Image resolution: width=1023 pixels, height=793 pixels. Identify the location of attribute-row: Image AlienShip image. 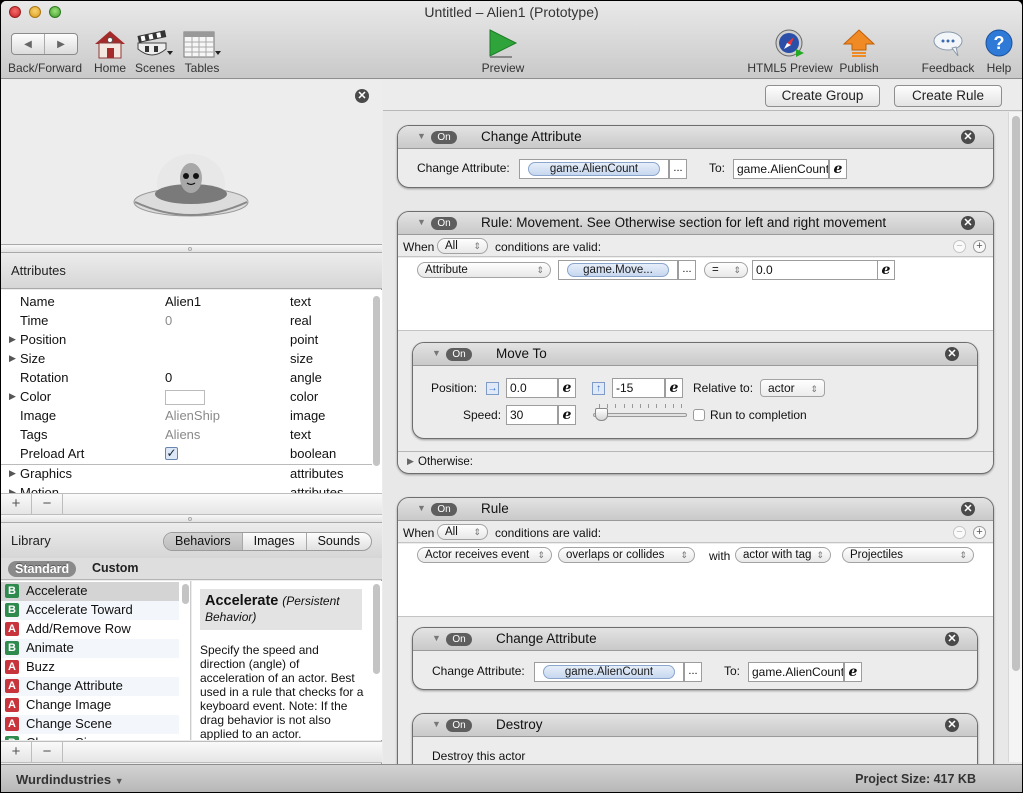
(186, 416).